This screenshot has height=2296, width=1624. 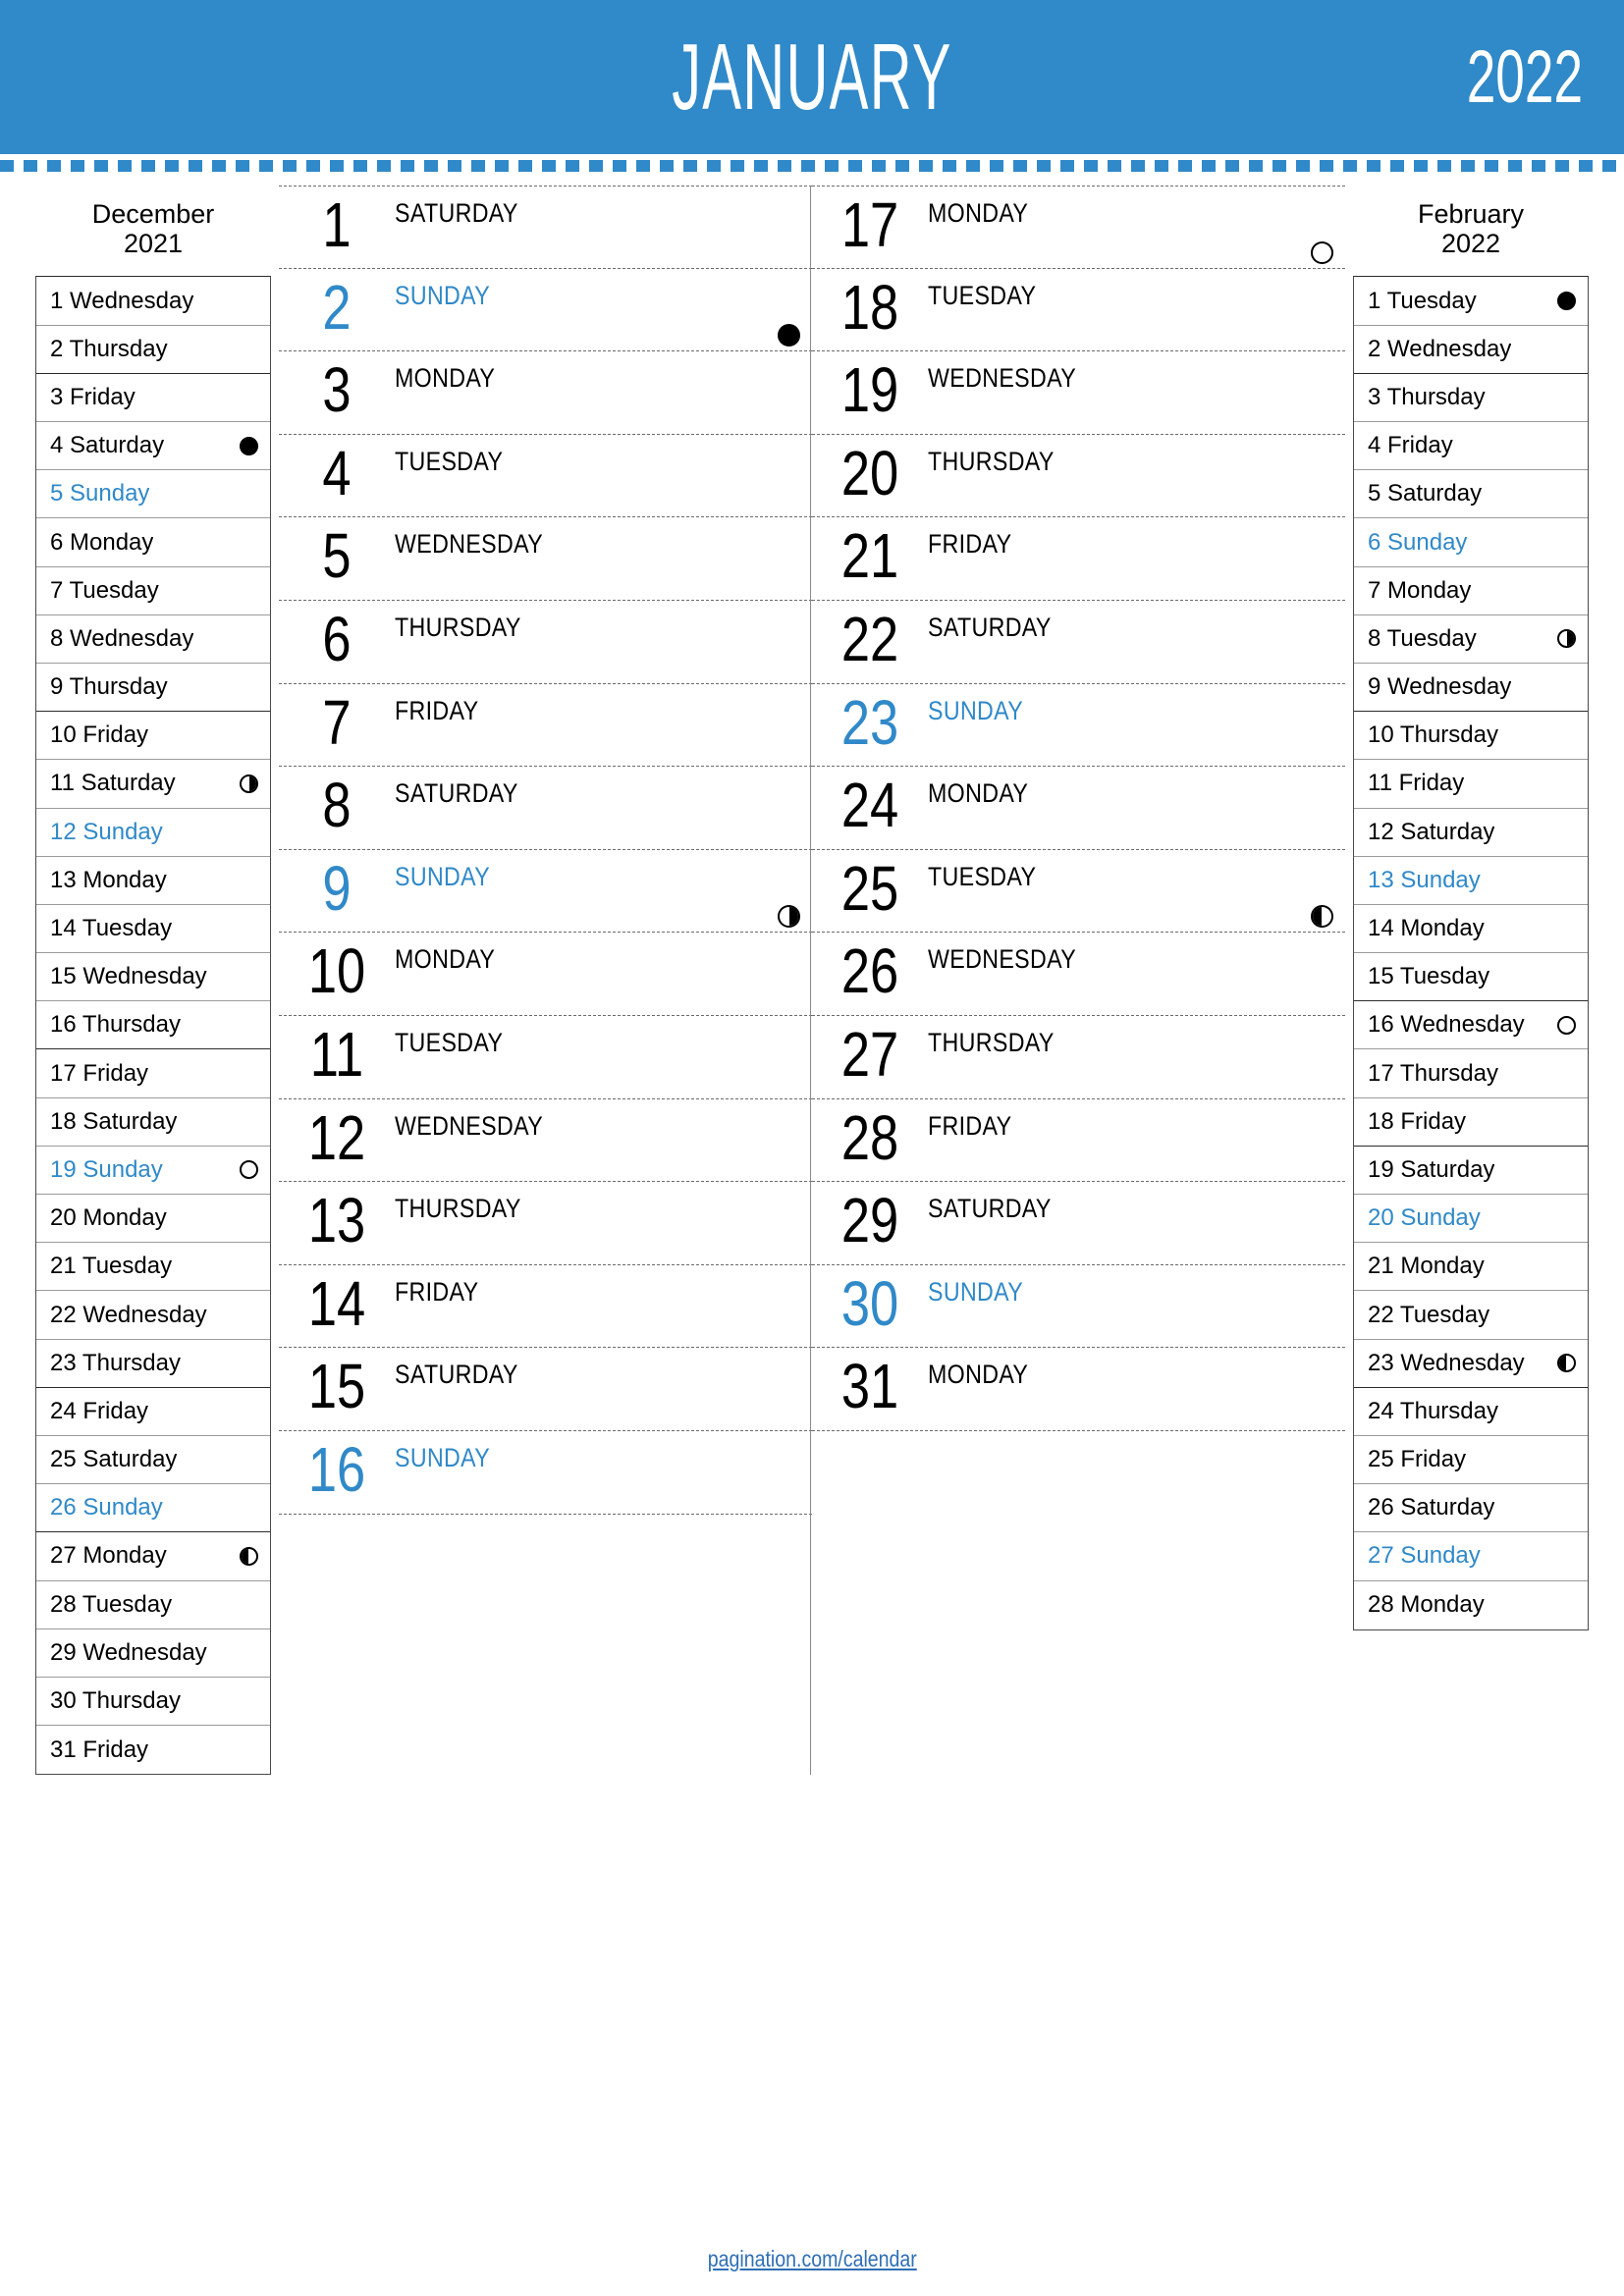 What do you see at coordinates (153, 1702) in the screenshot?
I see `mini-day-row: 30 Thursday` at bounding box center [153, 1702].